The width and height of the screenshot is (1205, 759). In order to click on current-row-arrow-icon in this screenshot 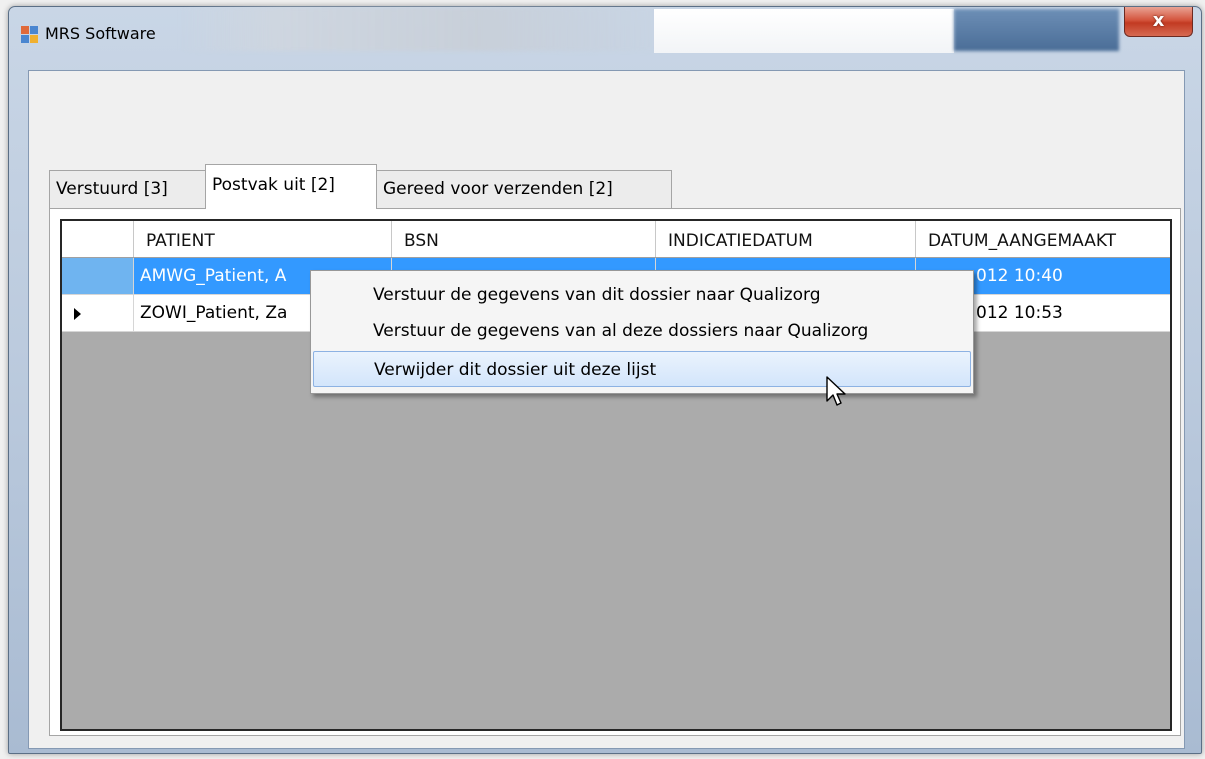, I will do `click(77, 314)`.